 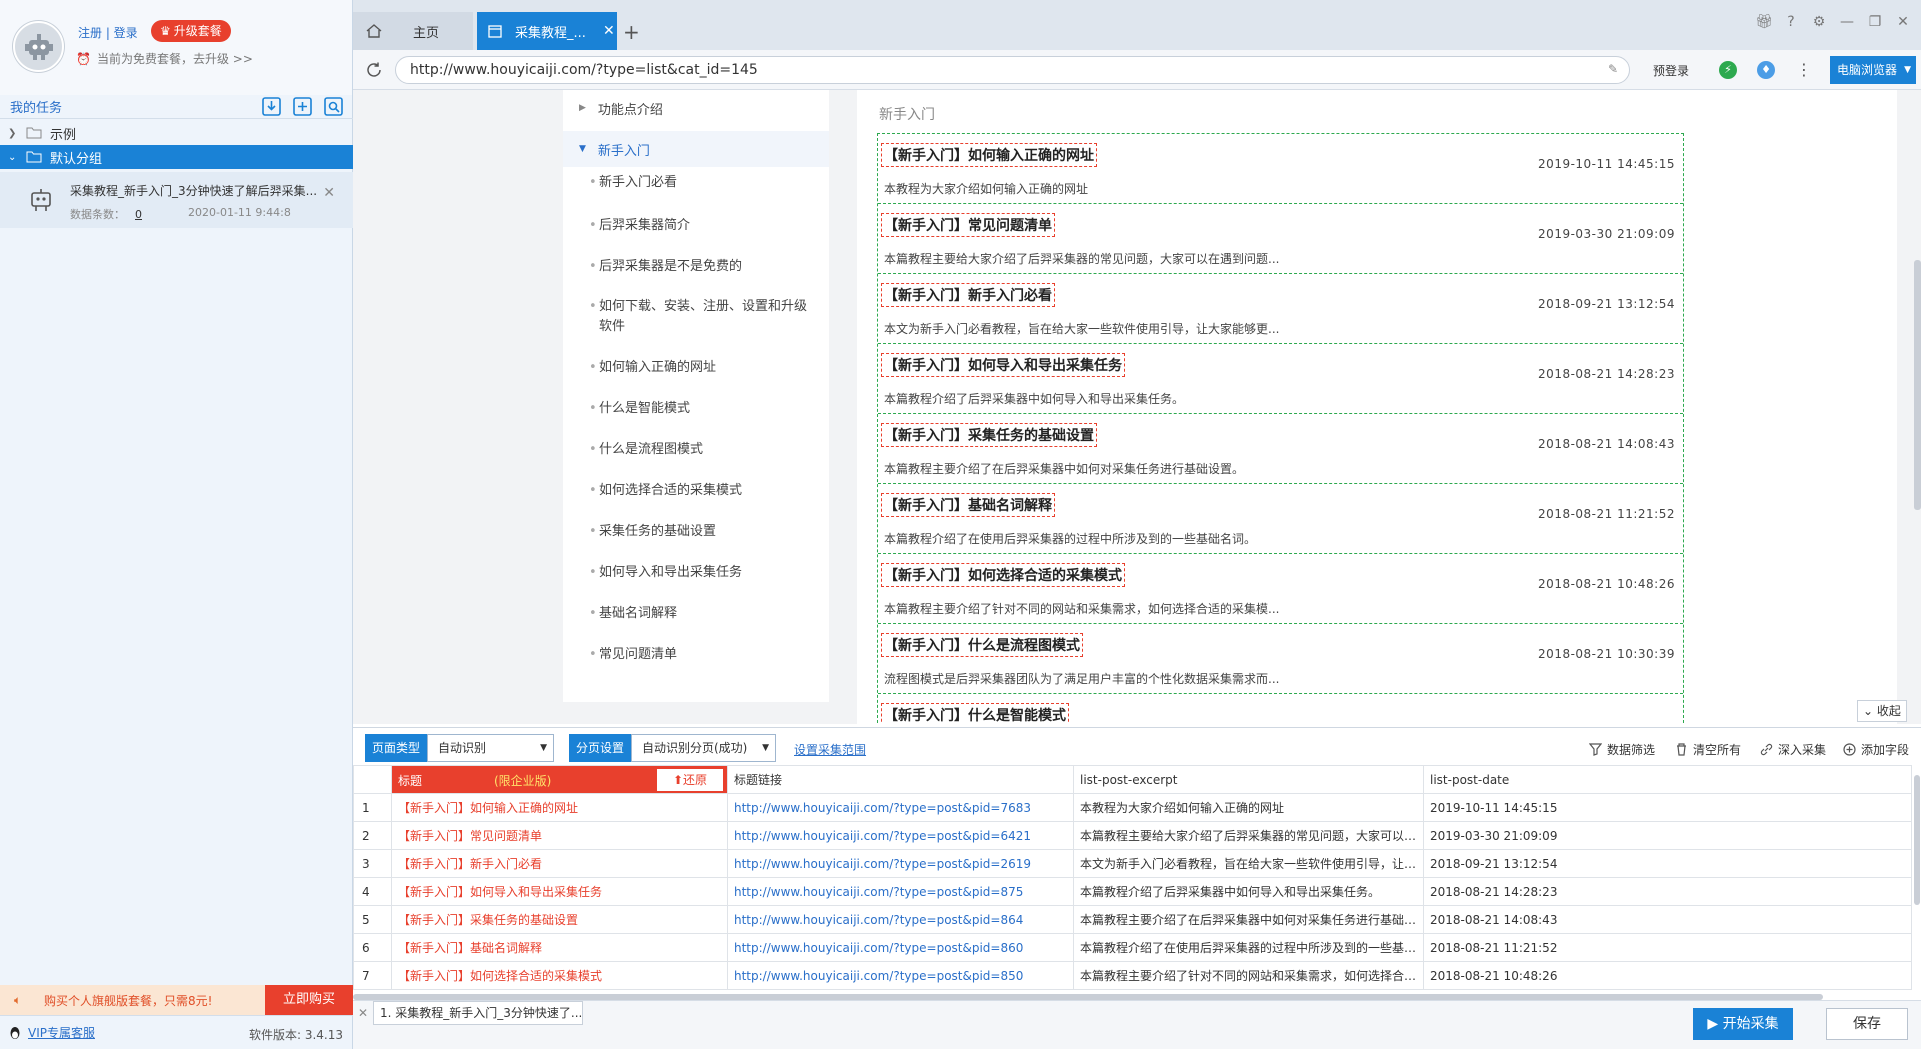 I want to click on post-title: 【新手入门】基础名词解释, so click(x=968, y=505).